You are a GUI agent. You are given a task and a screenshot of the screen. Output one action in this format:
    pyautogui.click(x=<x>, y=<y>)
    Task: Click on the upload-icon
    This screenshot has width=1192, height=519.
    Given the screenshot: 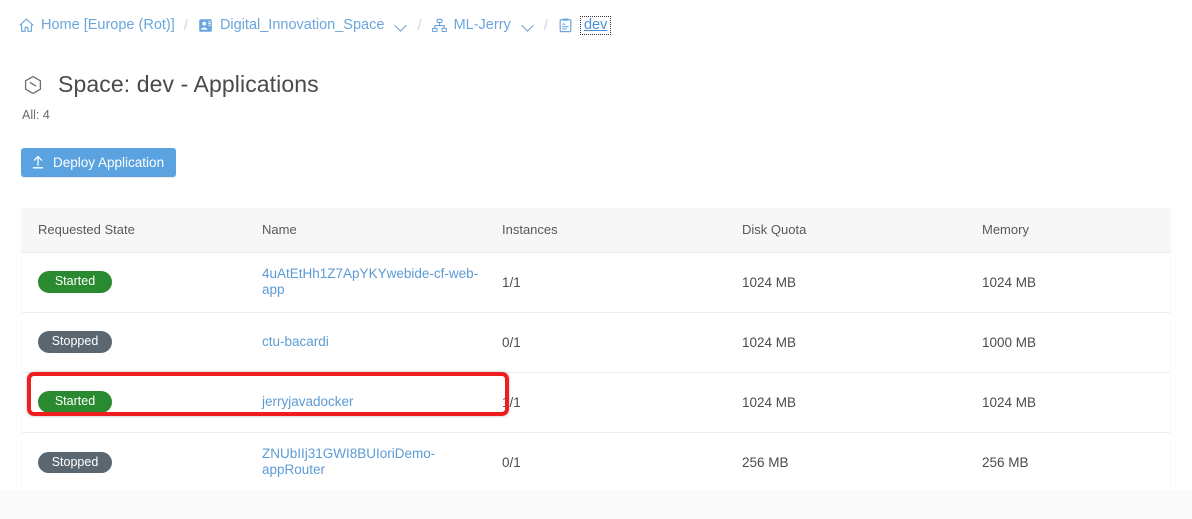 What is the action you would take?
    pyautogui.click(x=38, y=162)
    